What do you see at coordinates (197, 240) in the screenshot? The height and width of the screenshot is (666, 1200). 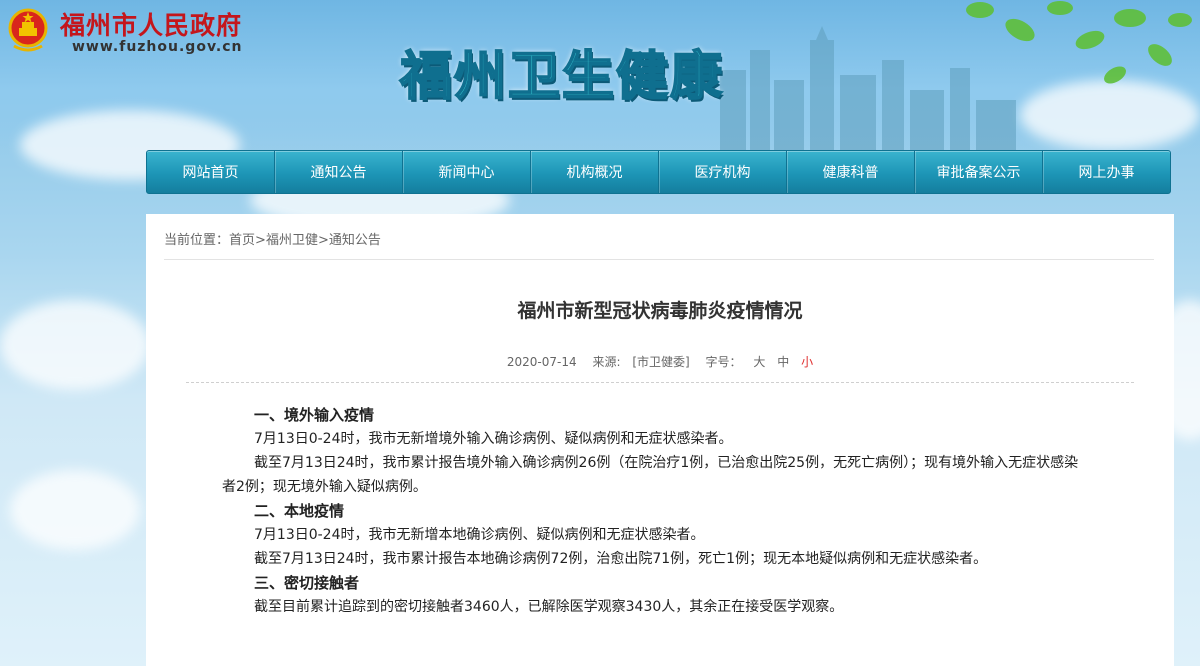 I see `breadcrumb-prefix: 当前位置：` at bounding box center [197, 240].